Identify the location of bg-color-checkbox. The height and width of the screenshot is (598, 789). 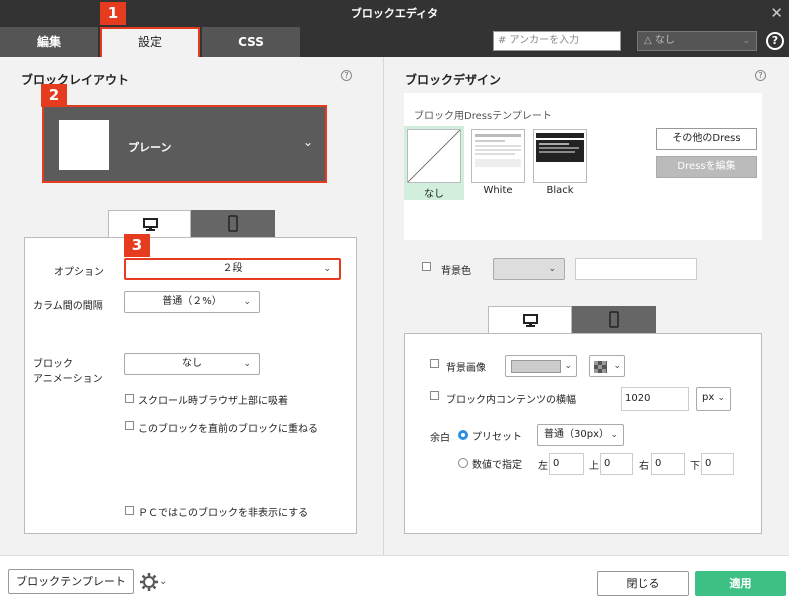
(426, 266).